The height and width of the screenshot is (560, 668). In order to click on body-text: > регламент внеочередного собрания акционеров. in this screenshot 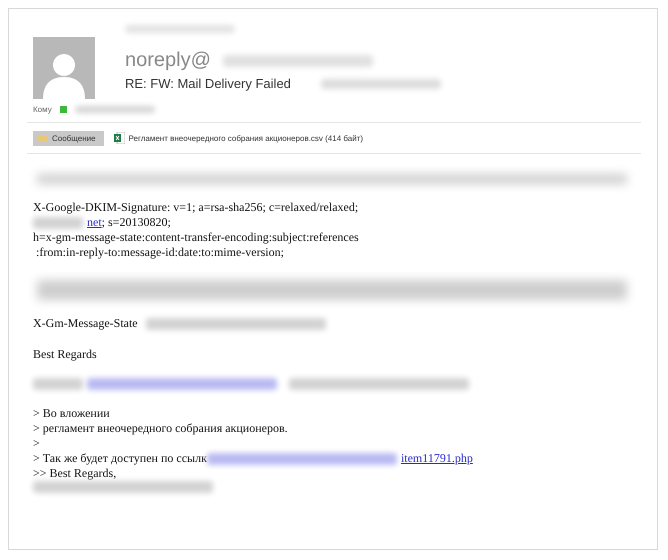, I will do `click(160, 428)`.